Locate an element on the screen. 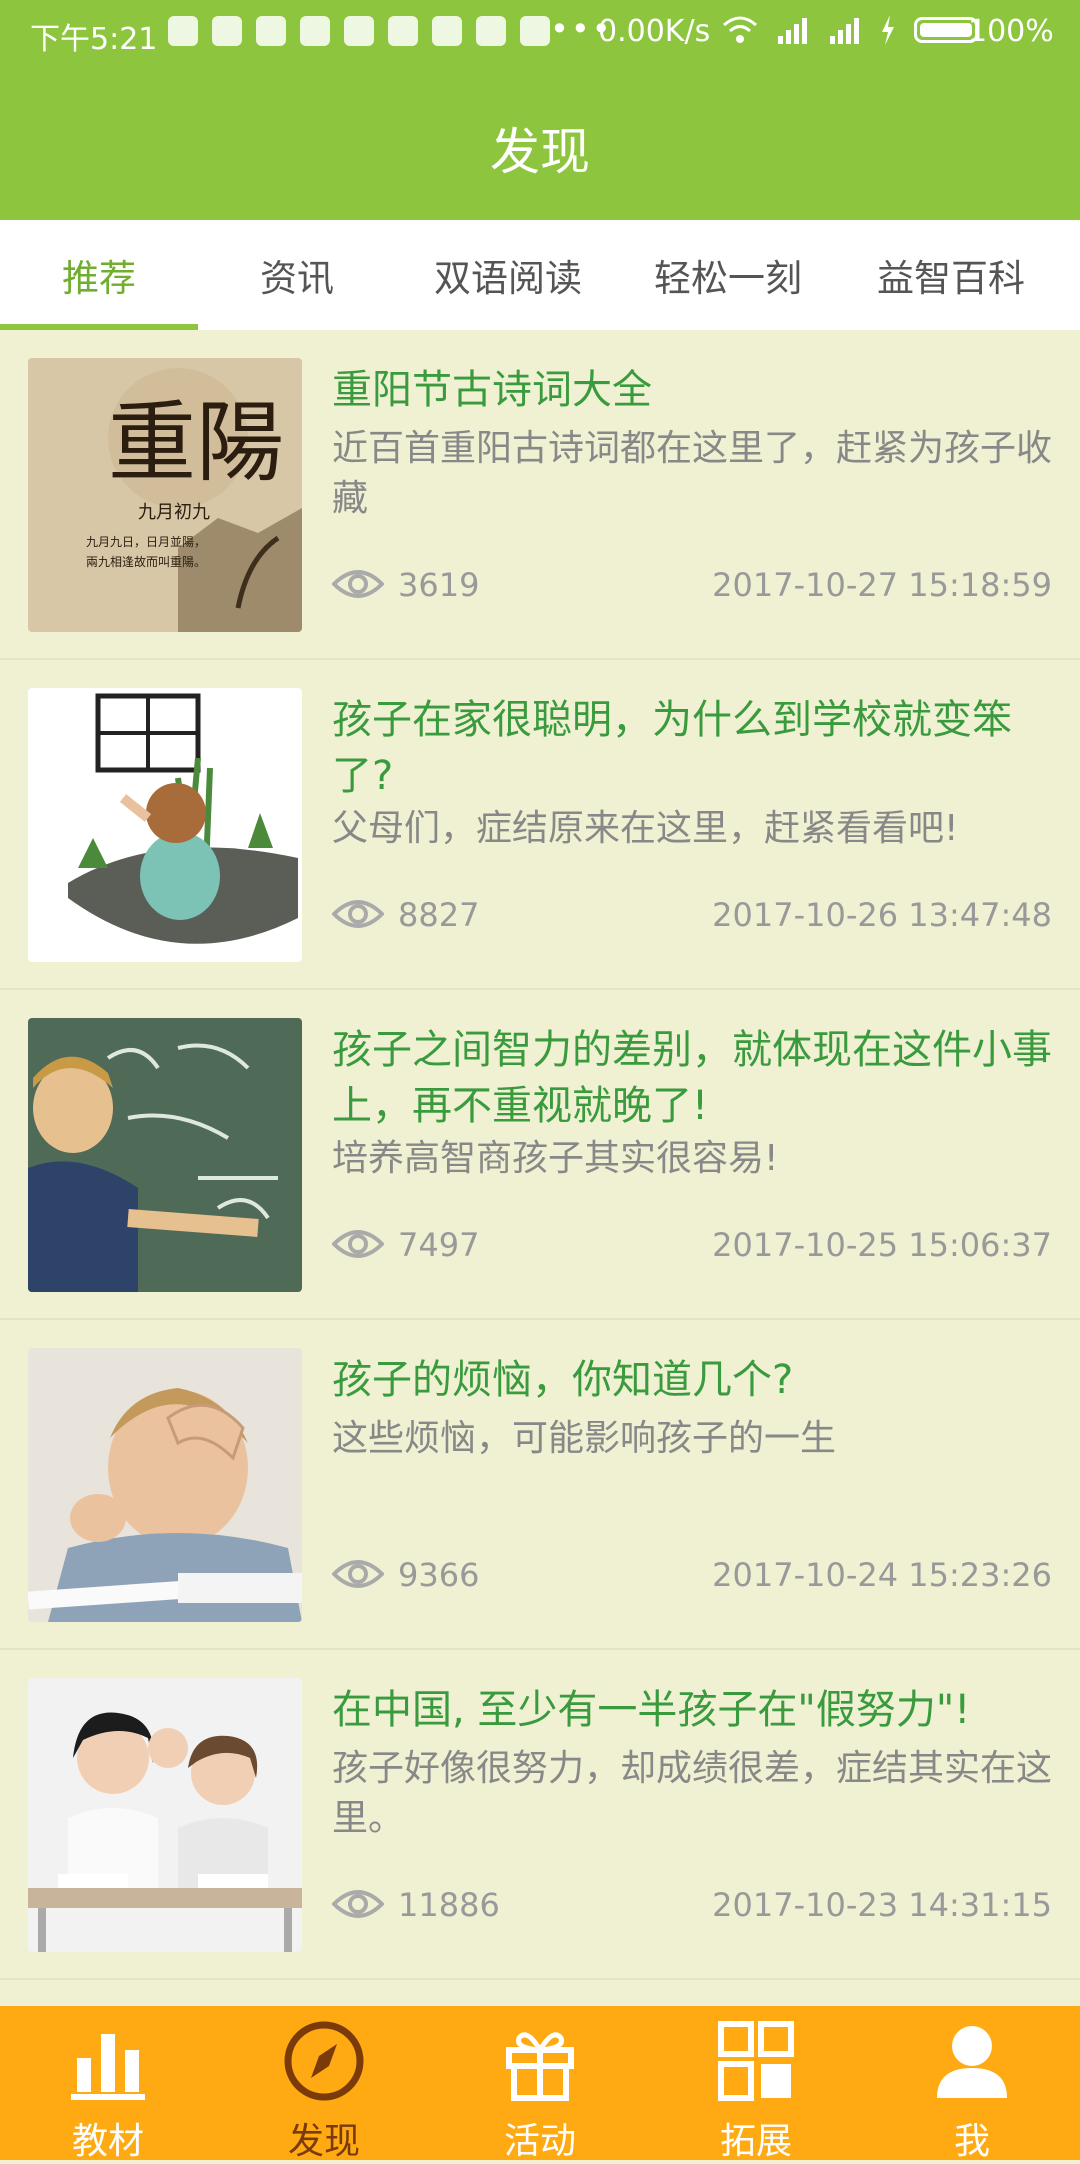 Image resolution: width=1080 pixels, height=2164 pixels. network-speed: 0.00K/s is located at coordinates (654, 31).